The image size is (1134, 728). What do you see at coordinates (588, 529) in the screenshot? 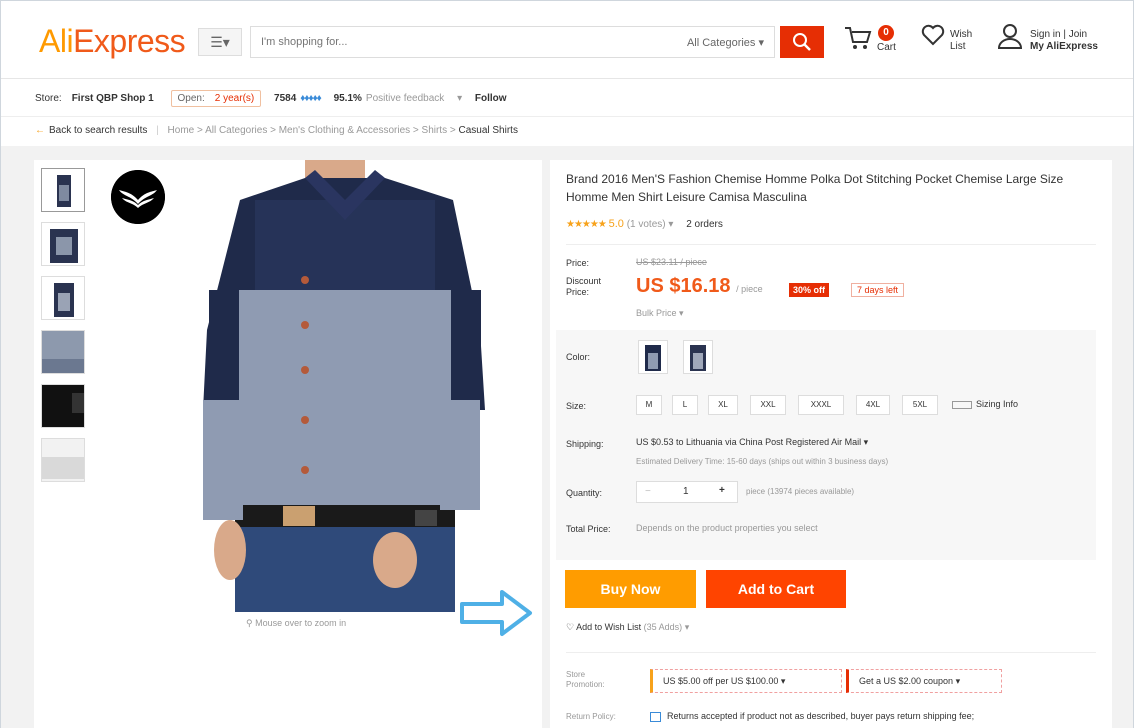
I see `total-price-label: Total Price:` at bounding box center [588, 529].